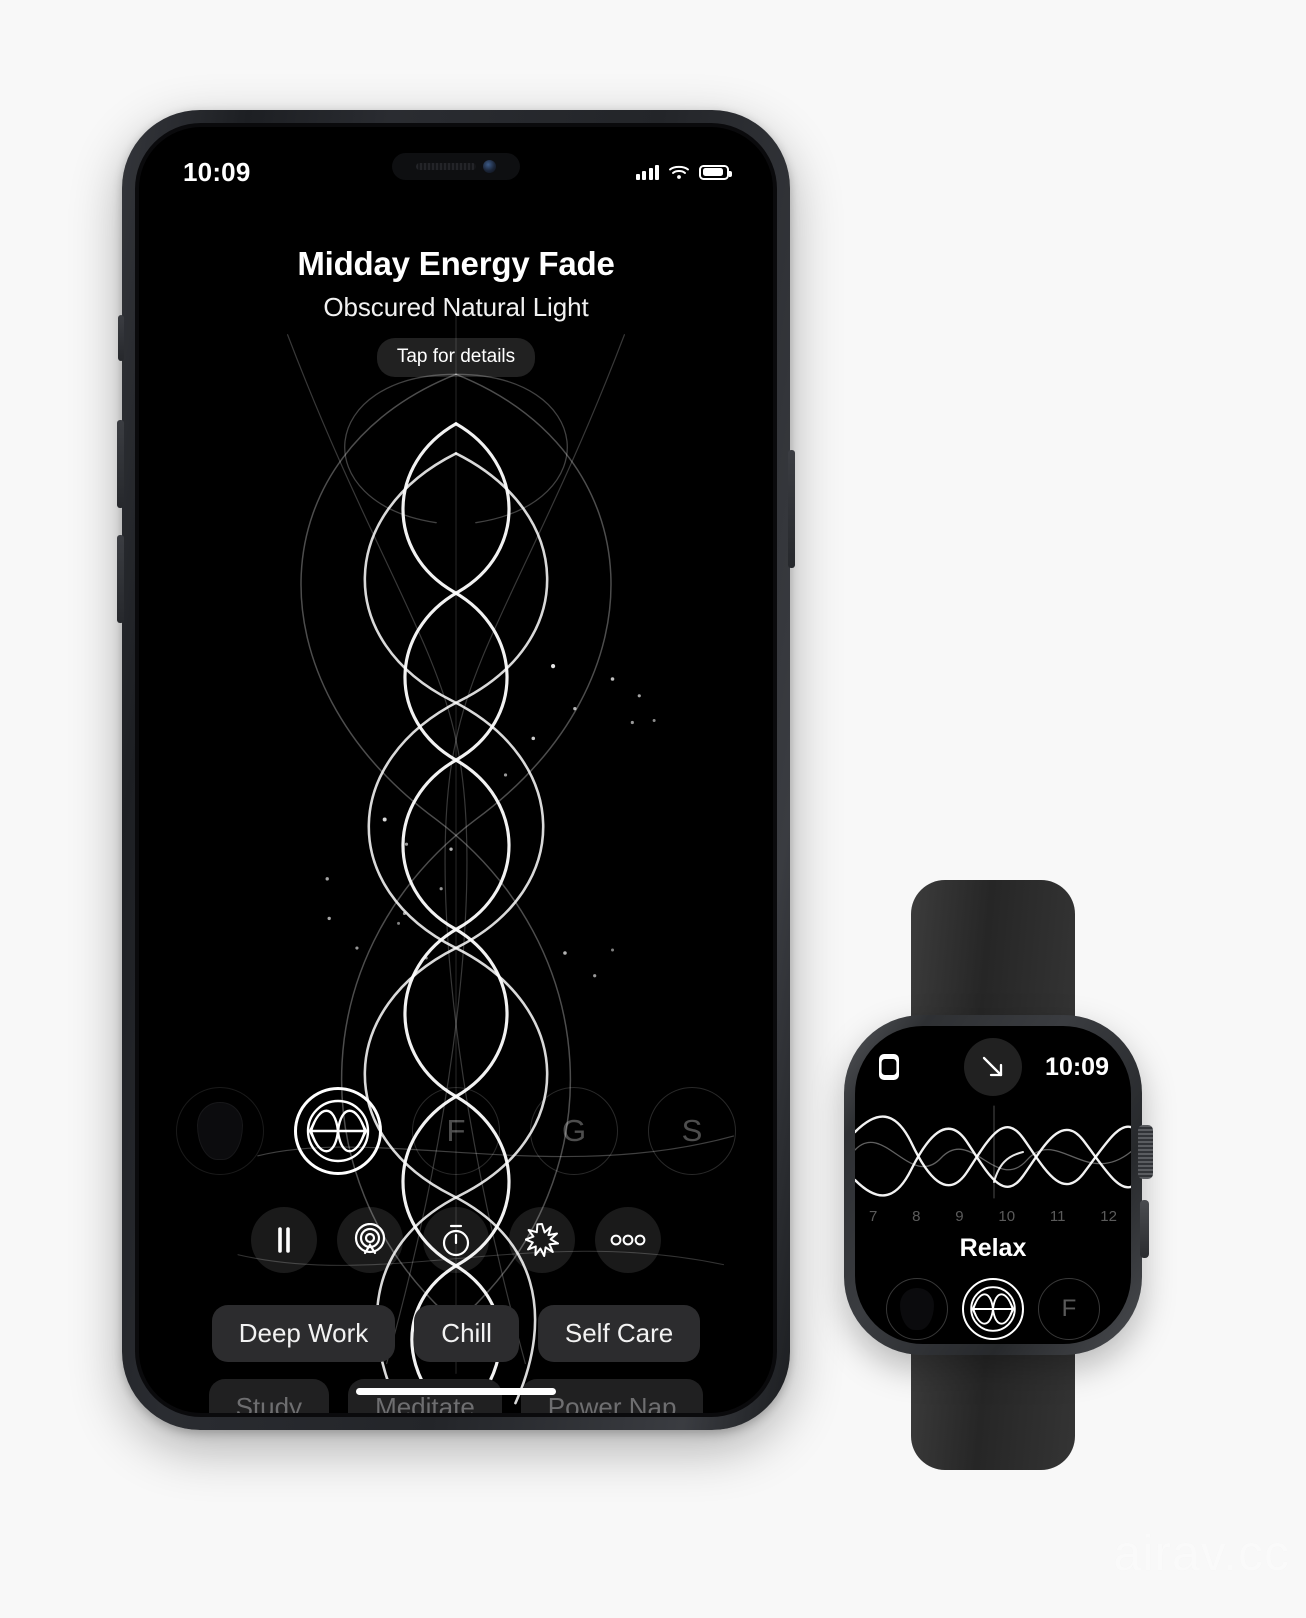 The width and height of the screenshot is (1306, 1618). I want to click on selector-s: S, so click(692, 1131).